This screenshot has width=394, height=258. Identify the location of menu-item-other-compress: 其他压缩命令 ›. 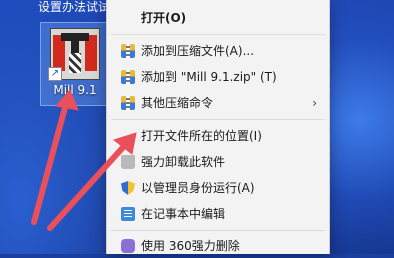
(218, 103).